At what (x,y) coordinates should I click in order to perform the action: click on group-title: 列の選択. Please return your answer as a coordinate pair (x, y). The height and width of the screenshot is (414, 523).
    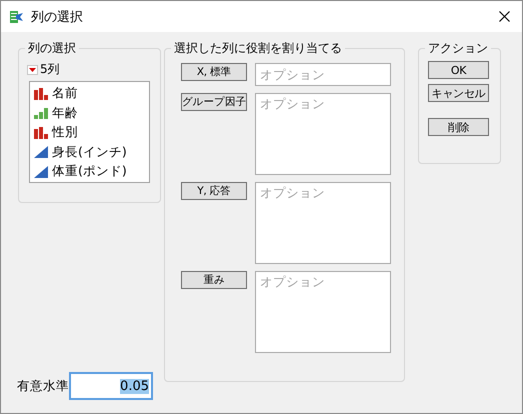
    Looking at the image, I should click on (52, 48).